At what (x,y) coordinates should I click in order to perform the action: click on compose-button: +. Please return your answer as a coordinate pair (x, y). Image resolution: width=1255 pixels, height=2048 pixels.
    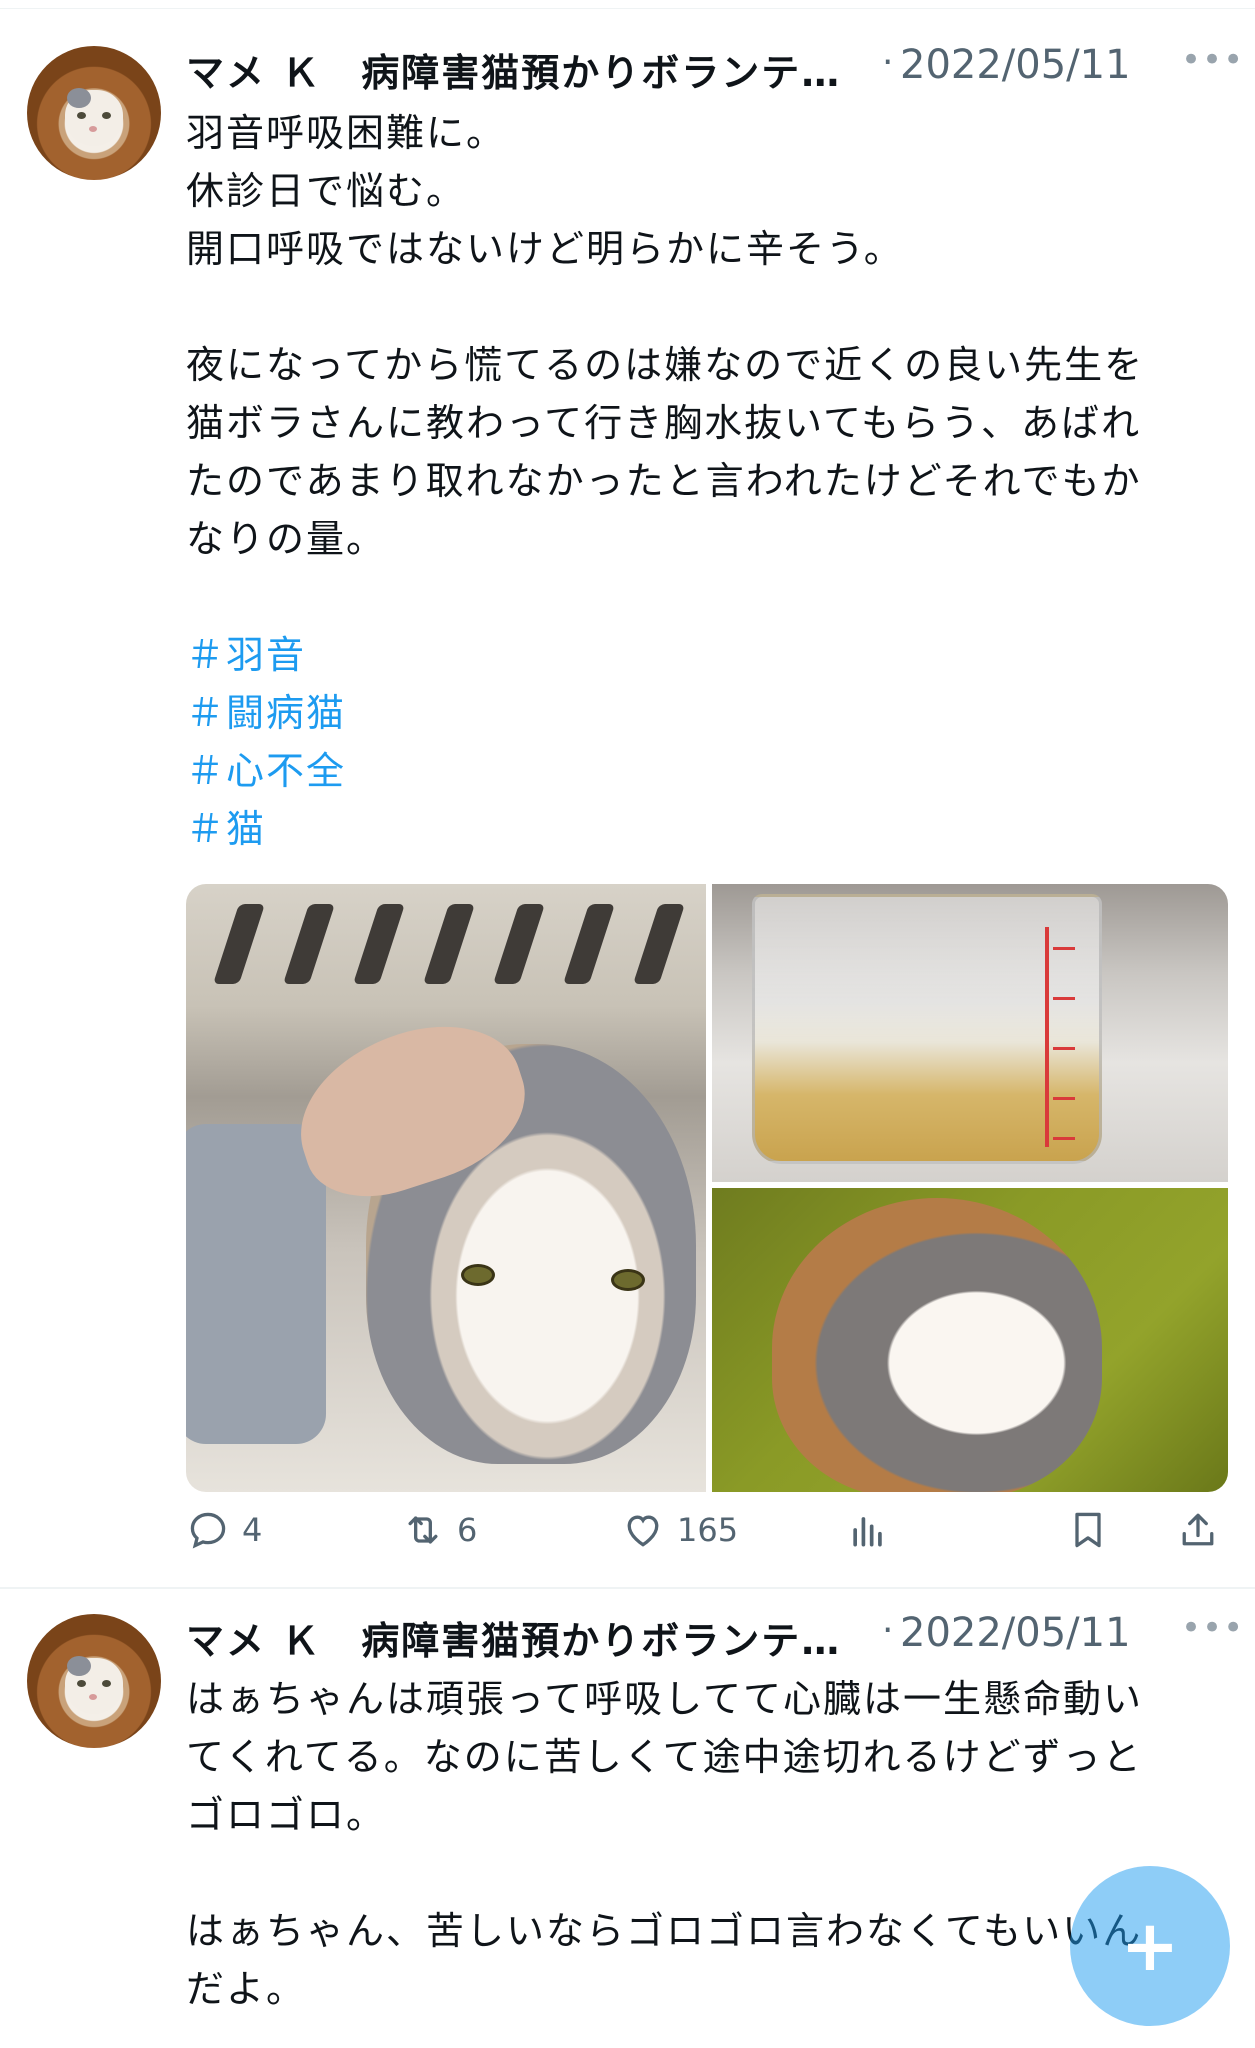
    Looking at the image, I should click on (1150, 1946).